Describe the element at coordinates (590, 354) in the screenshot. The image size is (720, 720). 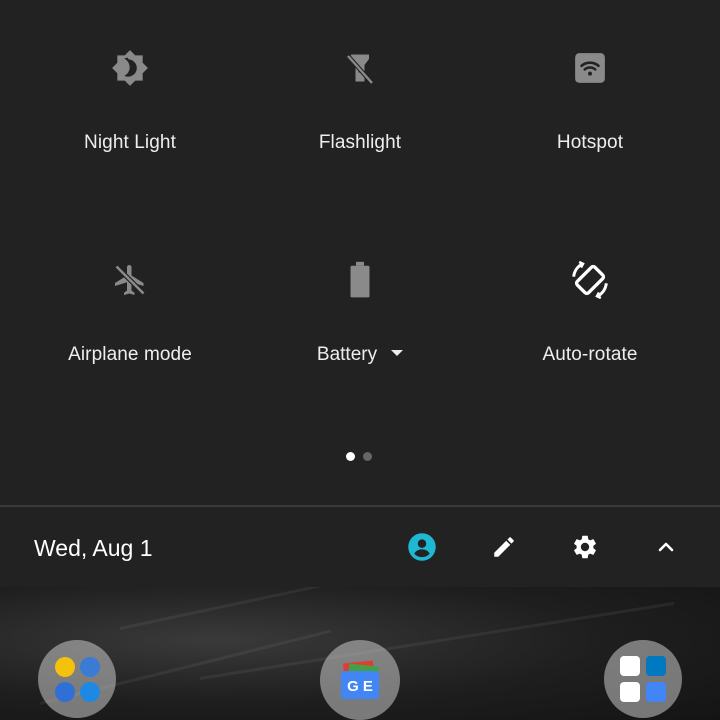
I see `tile-label: Auto-rotate` at that location.